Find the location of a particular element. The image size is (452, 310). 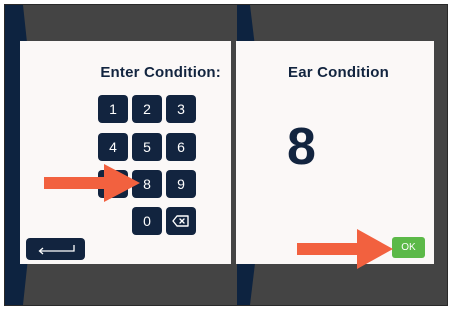

key-9: 9 is located at coordinates (181, 184).